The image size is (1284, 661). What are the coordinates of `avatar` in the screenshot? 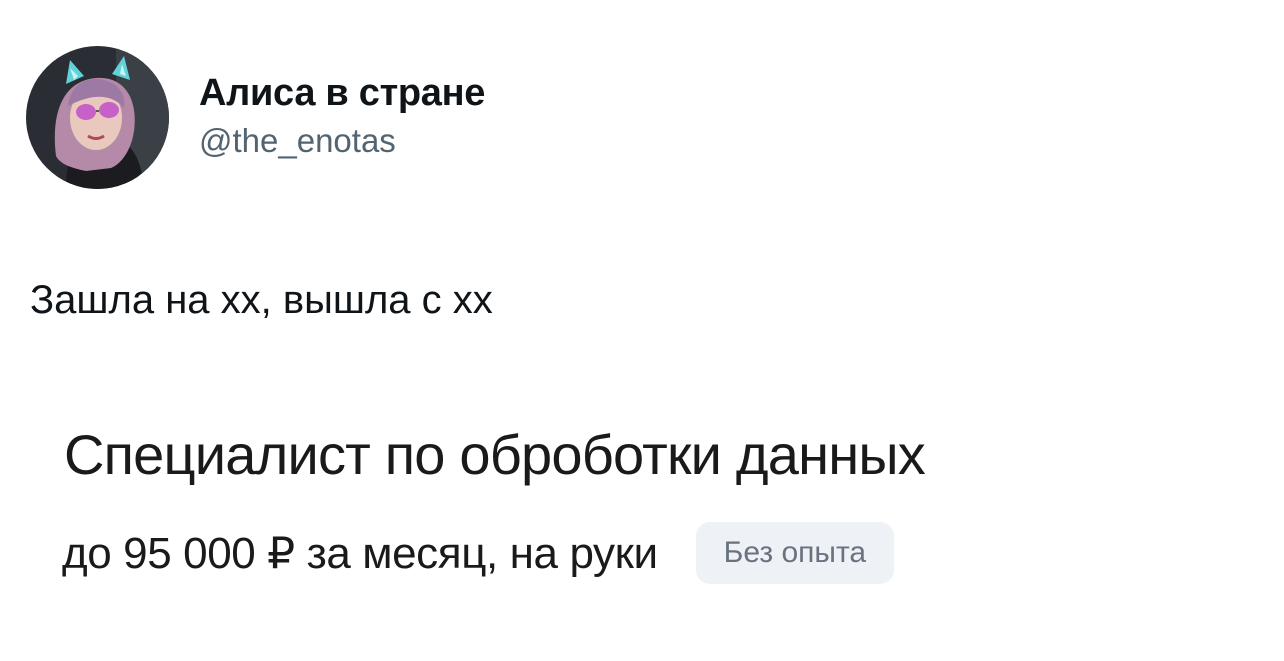 It's located at (97, 117).